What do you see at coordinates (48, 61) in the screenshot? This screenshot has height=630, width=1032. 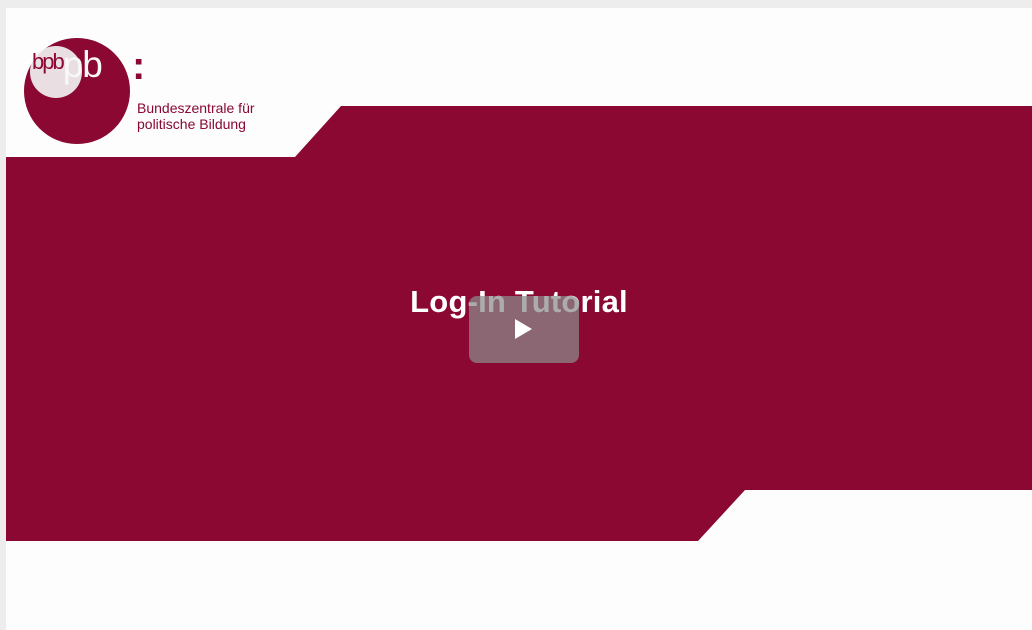 I see `logo-wordmark-small: bpb` at bounding box center [48, 61].